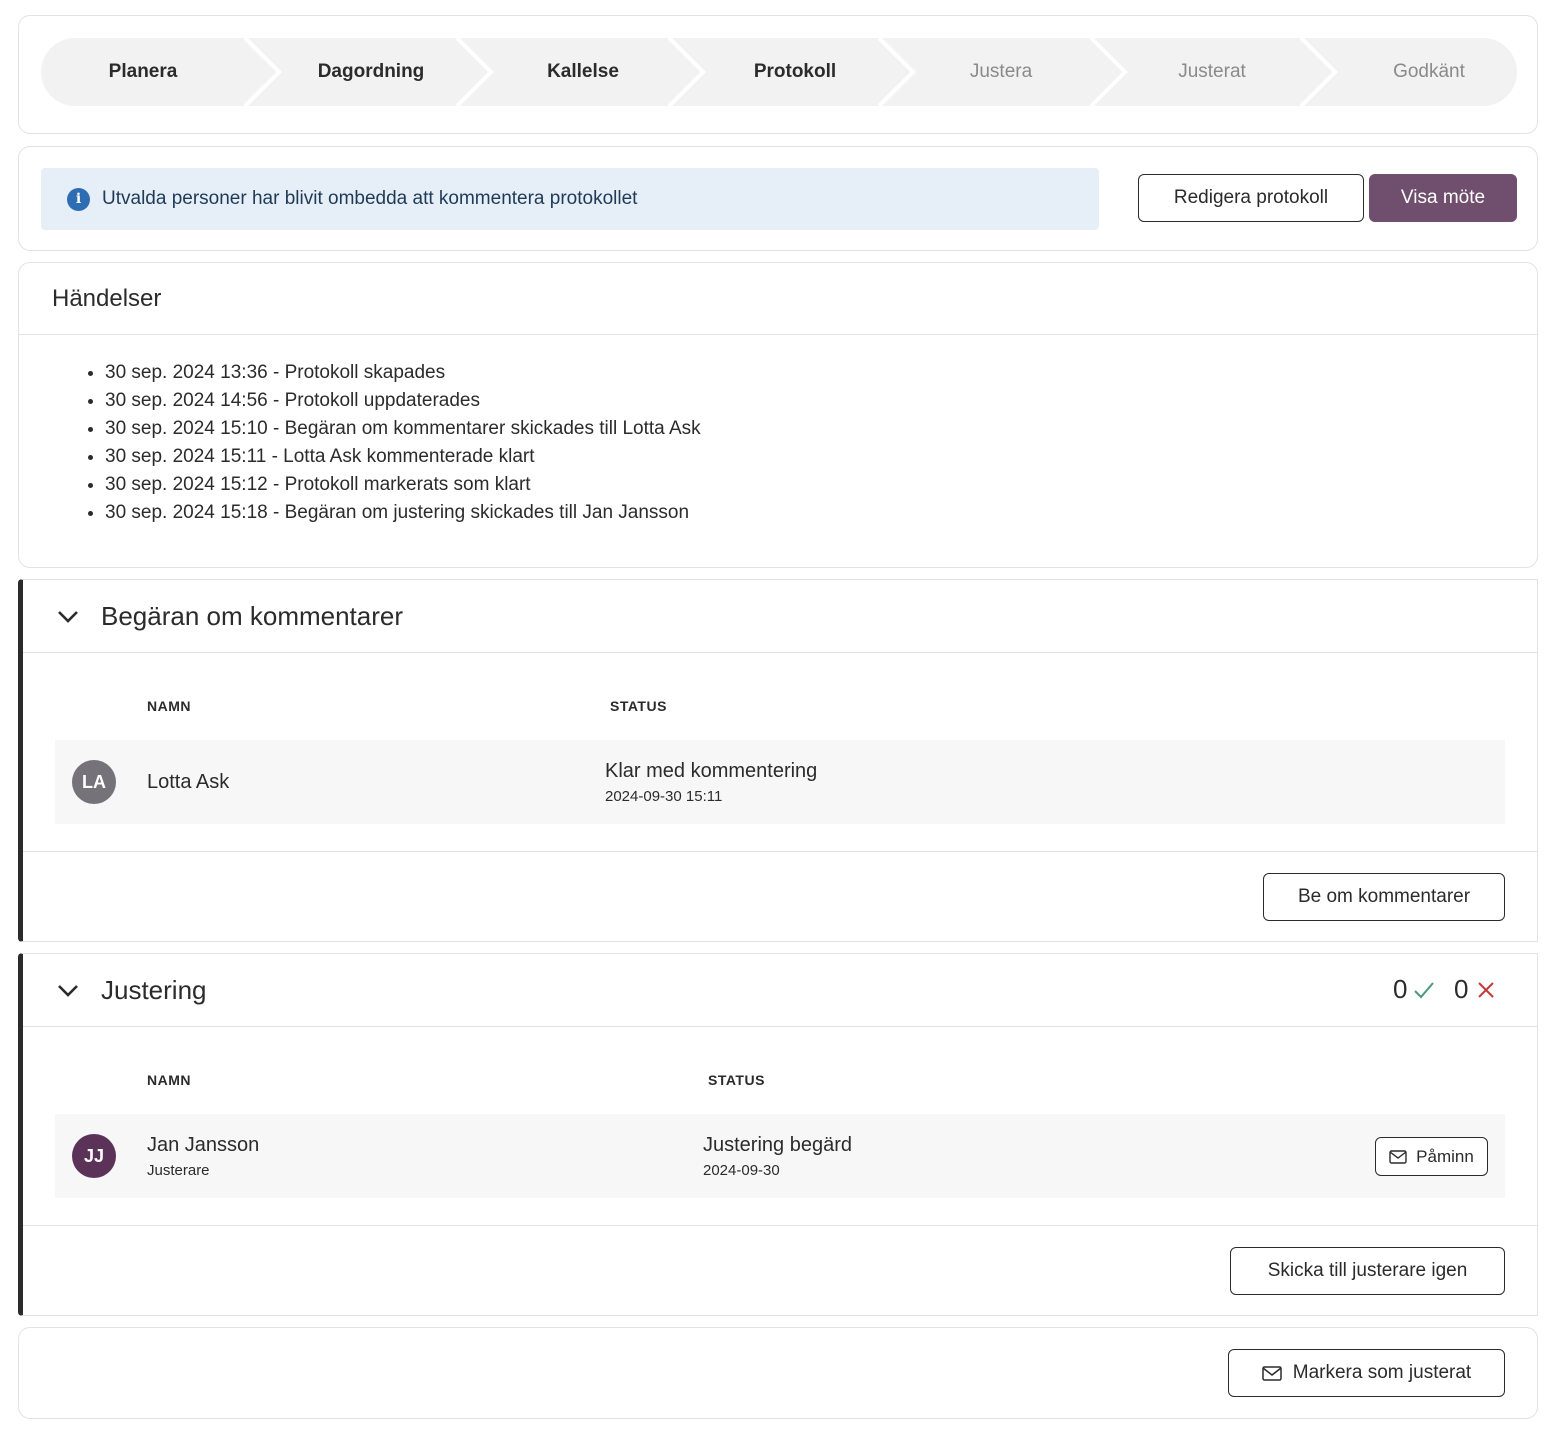  I want to click on remind-button: Påminn, so click(1431, 1156).